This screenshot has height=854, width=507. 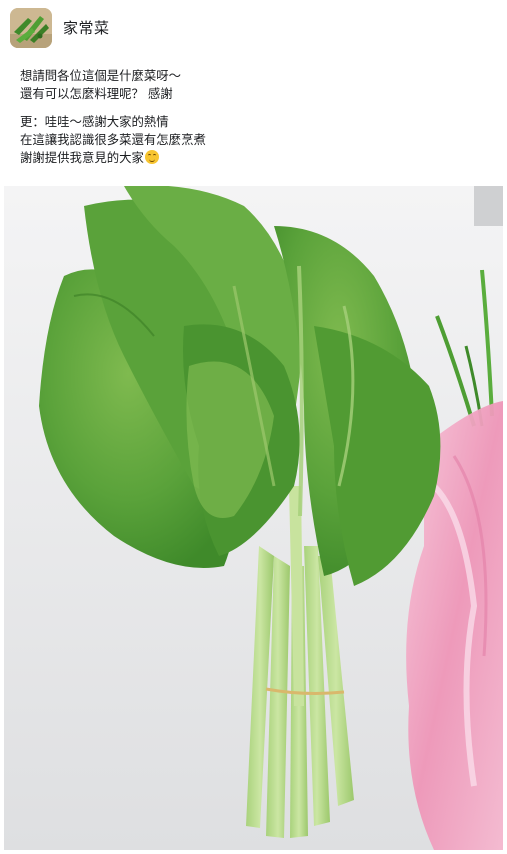 What do you see at coordinates (94, 121) in the screenshot?
I see `caption-line: 更：哇哇～感謝大家的熱情` at bounding box center [94, 121].